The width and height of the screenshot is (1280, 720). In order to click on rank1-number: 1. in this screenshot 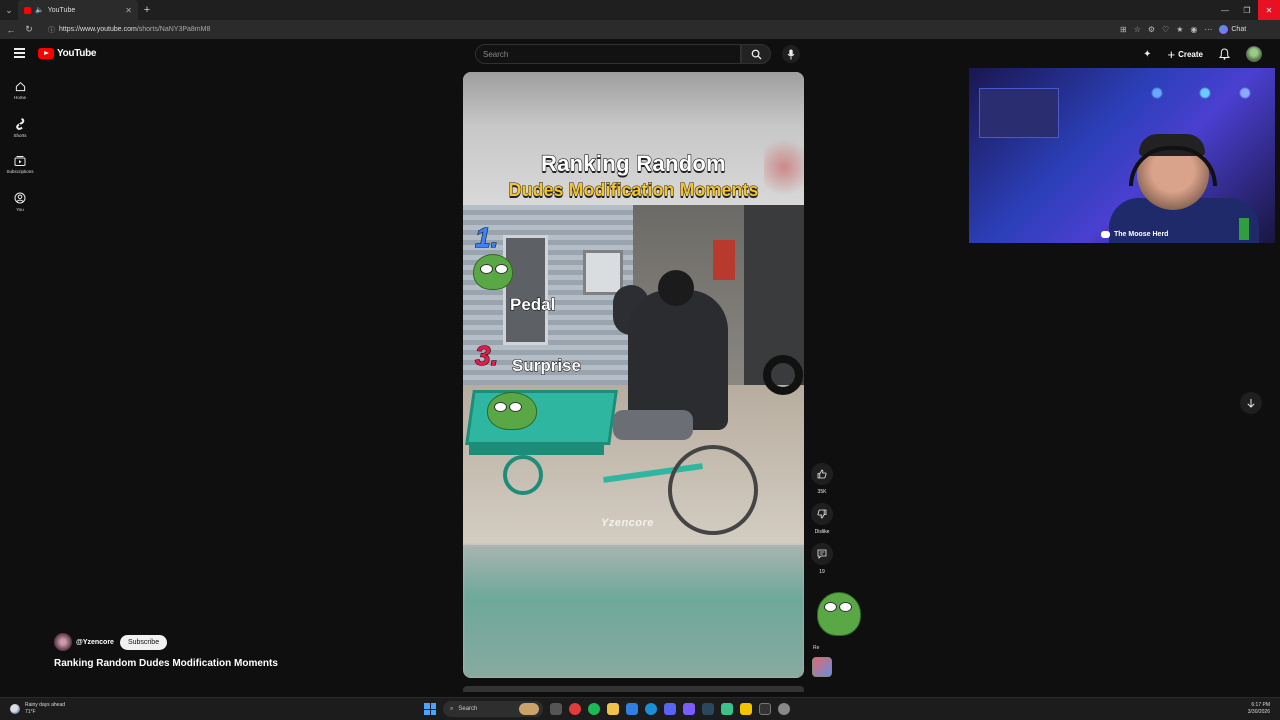, I will do `click(486, 238)`.